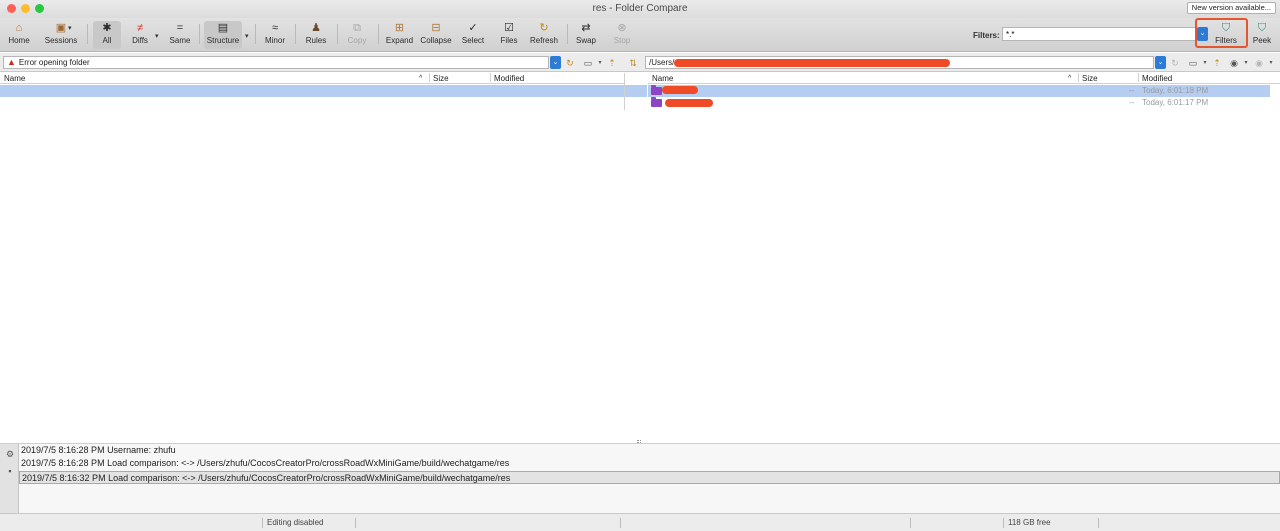 The image size is (1280, 531). I want to click on refresh-icon: ↻, so click(544, 28).